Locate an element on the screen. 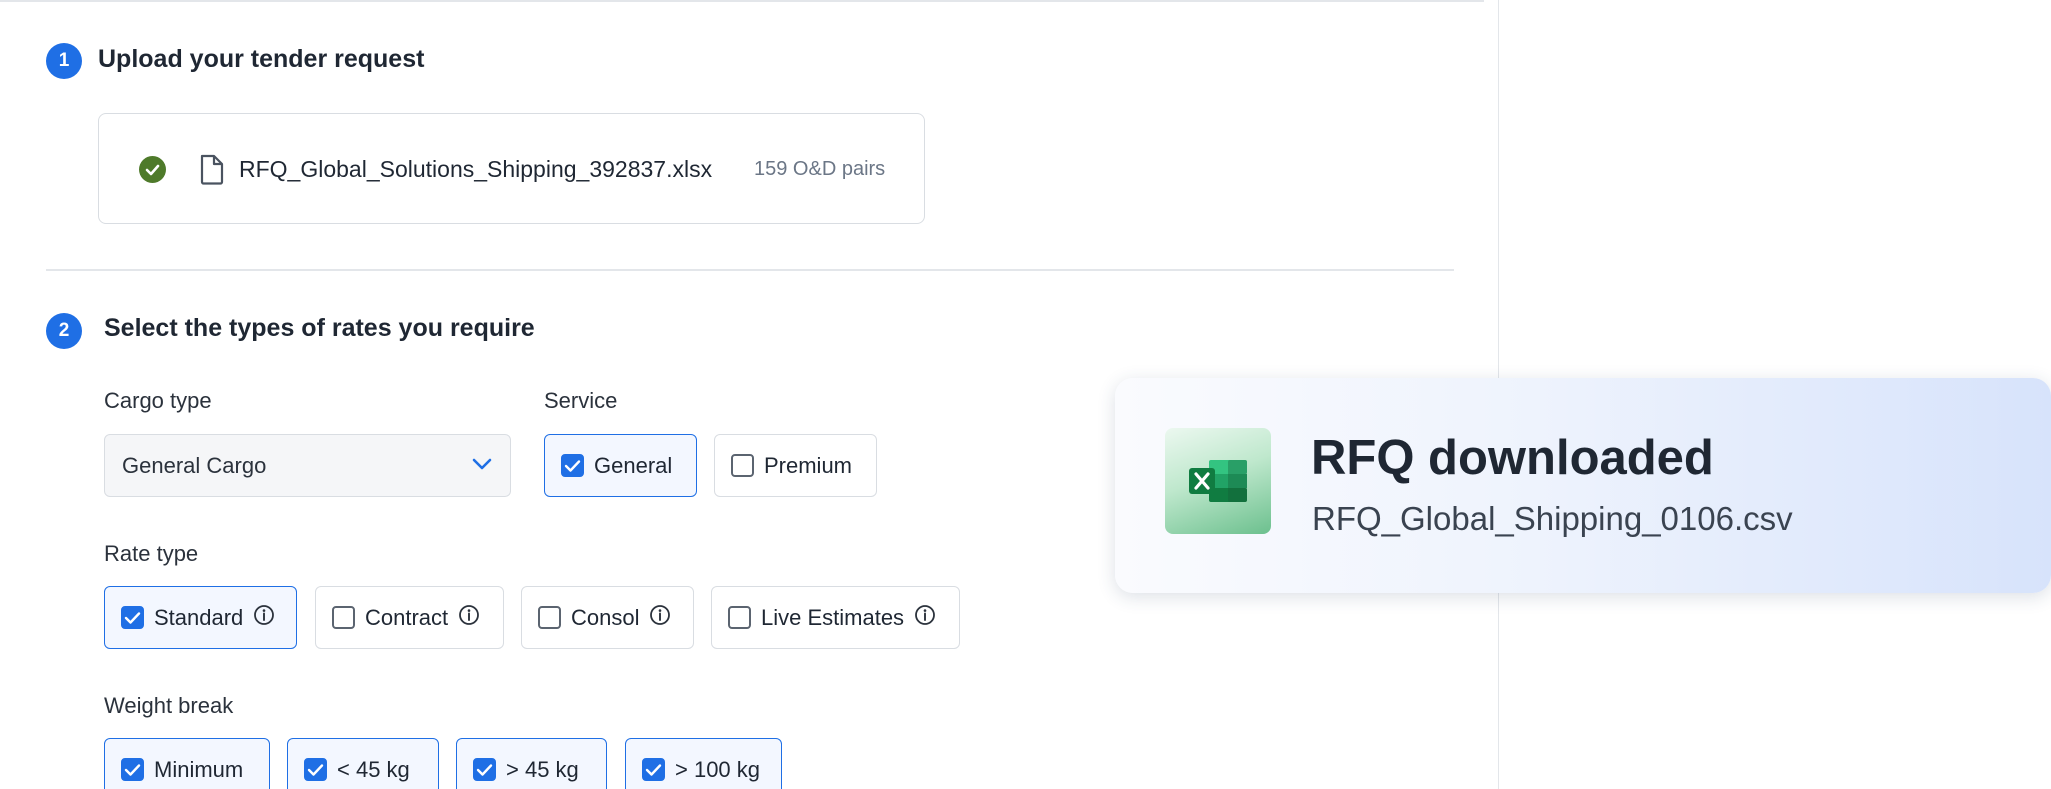 Image resolution: width=2051 pixels, height=789 pixels. check-circle-icon is located at coordinates (152, 169).